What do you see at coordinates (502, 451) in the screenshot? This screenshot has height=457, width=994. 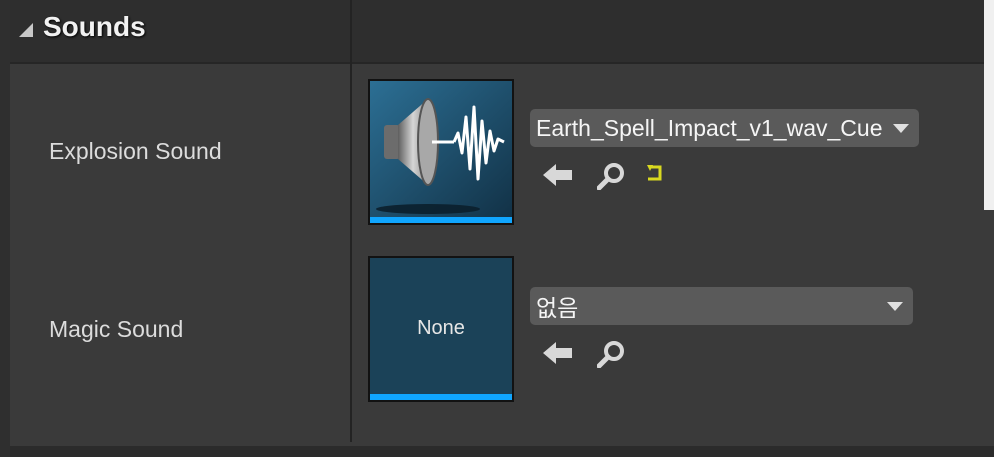 I see `next-section-edge` at bounding box center [502, 451].